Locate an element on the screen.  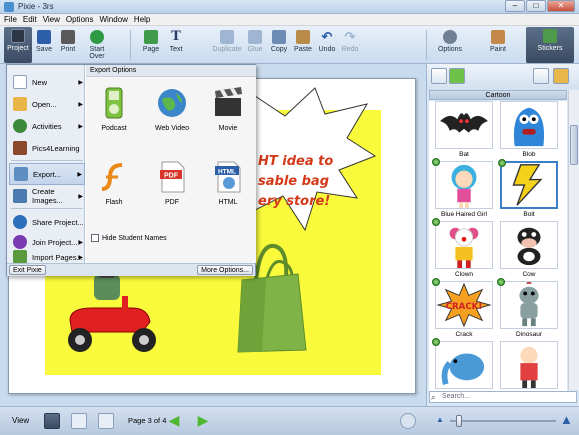
back-arrow-icon is located at coordinates (457, 76).